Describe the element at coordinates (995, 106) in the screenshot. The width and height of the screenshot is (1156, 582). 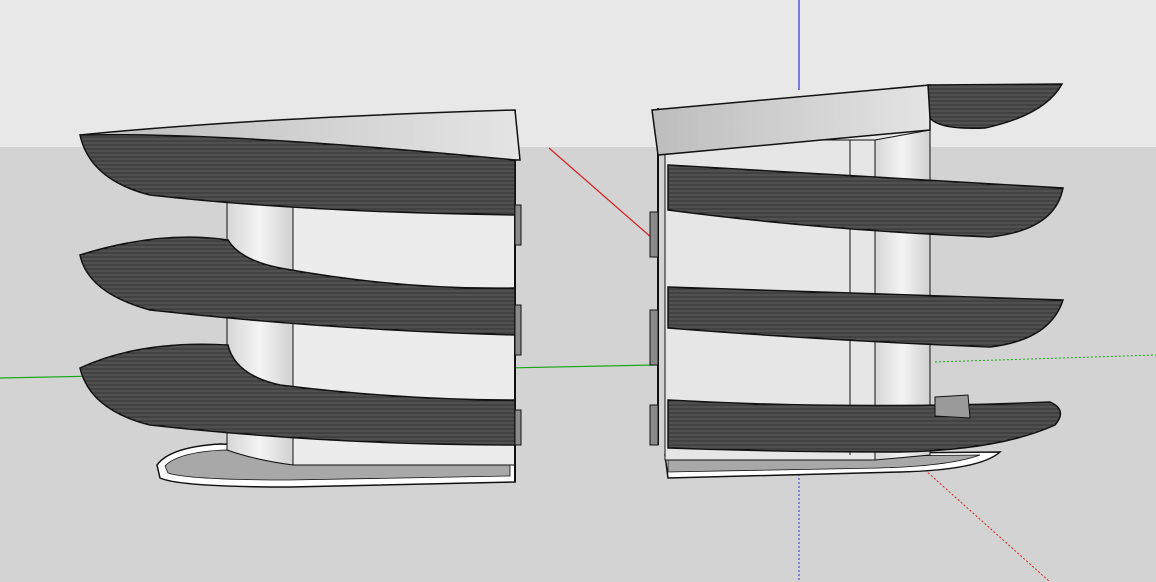
I see `right-top-bowl` at that location.